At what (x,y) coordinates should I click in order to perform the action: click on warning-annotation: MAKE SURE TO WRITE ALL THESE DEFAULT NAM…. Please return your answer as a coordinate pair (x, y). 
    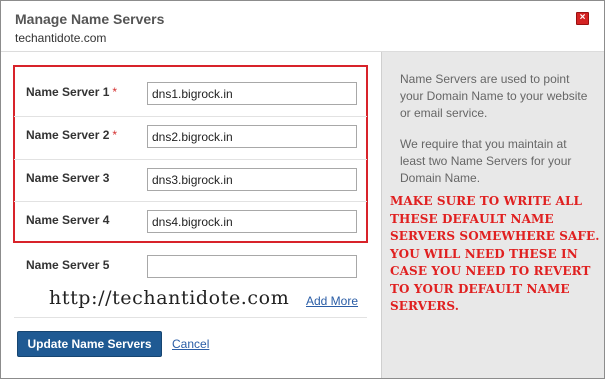
    Looking at the image, I should click on (495, 253).